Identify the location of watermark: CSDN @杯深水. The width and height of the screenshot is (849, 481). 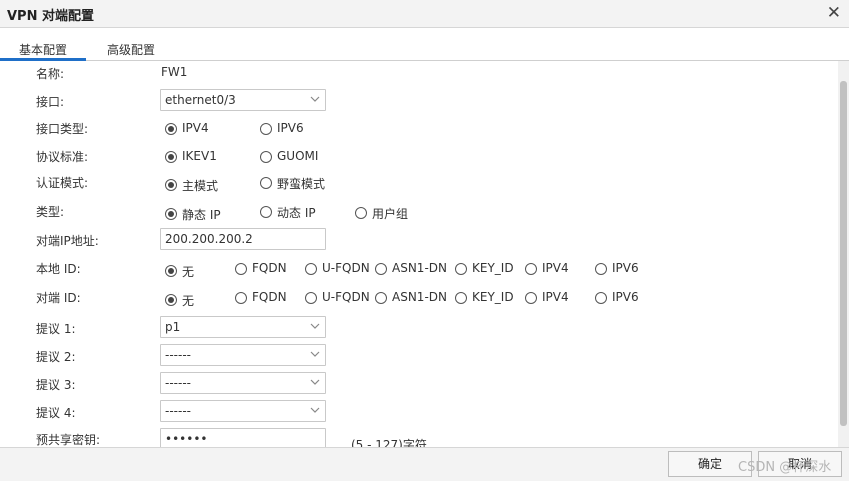
(785, 467).